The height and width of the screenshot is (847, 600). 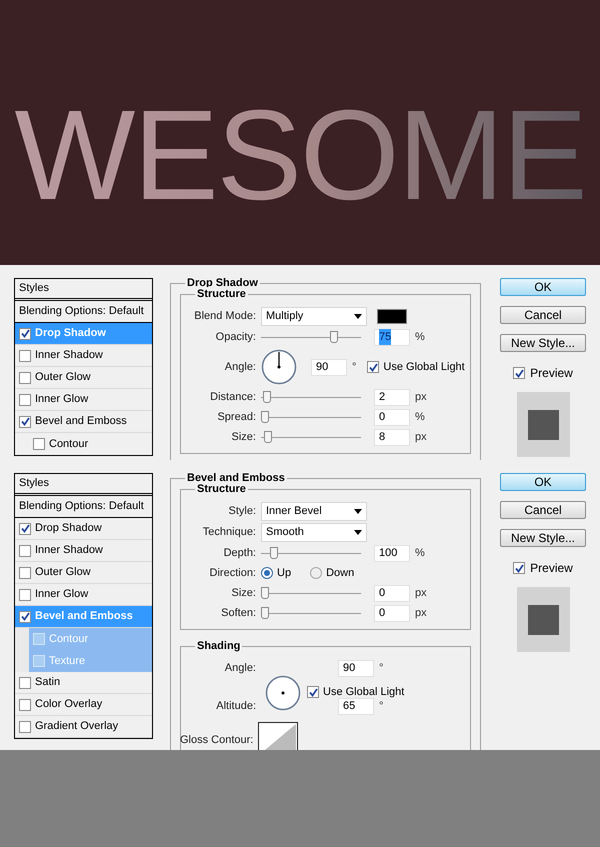 I want to click on style-item: Bevel and Emboss, so click(x=83, y=422).